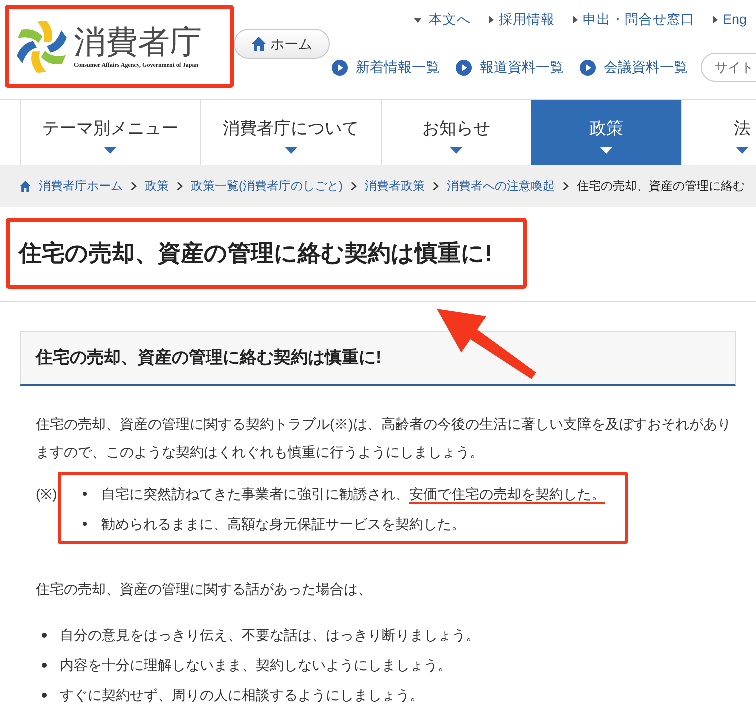 The height and width of the screenshot is (721, 756). I want to click on breadcrumb-current: 住宅の売却、資産の管理に絡む, so click(661, 186).